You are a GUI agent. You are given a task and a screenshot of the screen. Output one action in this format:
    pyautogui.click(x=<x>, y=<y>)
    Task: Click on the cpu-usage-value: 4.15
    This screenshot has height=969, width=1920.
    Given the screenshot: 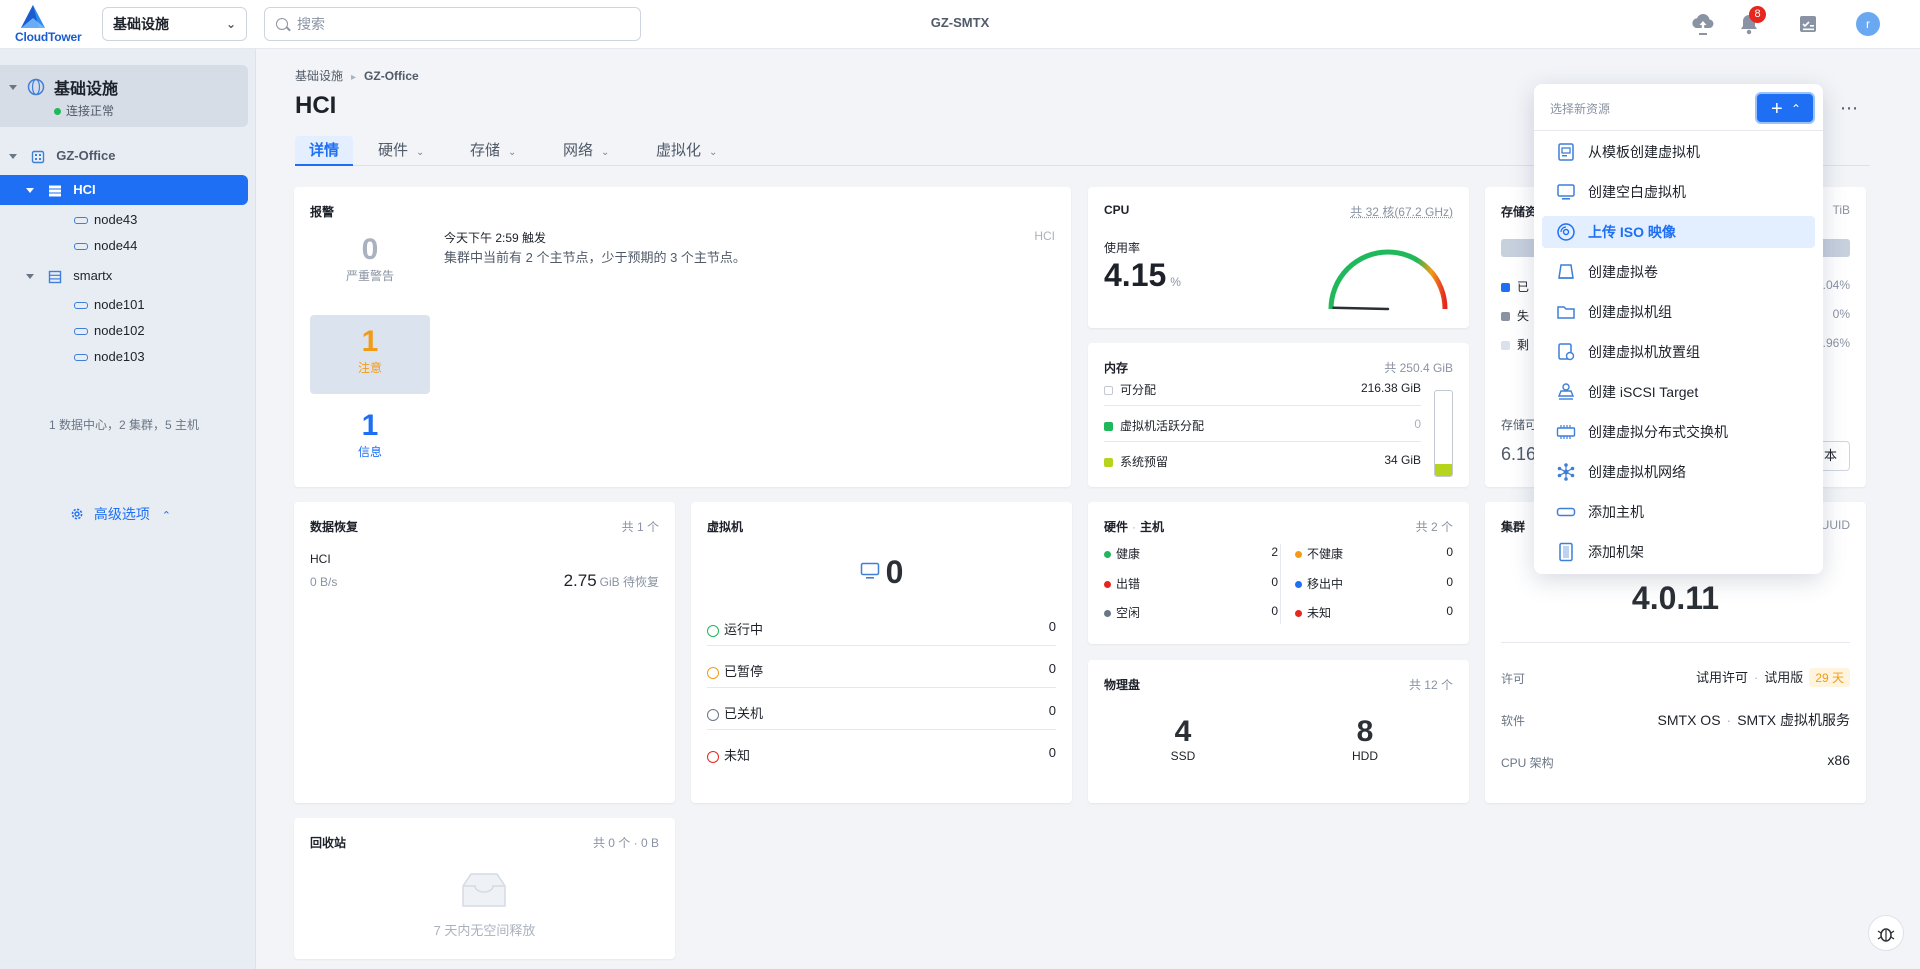 What is the action you would take?
    pyautogui.click(x=1135, y=275)
    